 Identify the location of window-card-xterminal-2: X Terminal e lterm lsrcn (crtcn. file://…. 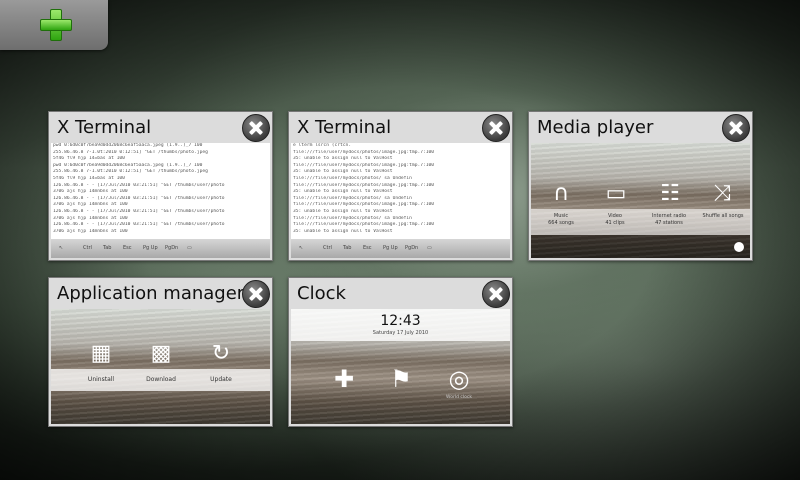
(400, 186).